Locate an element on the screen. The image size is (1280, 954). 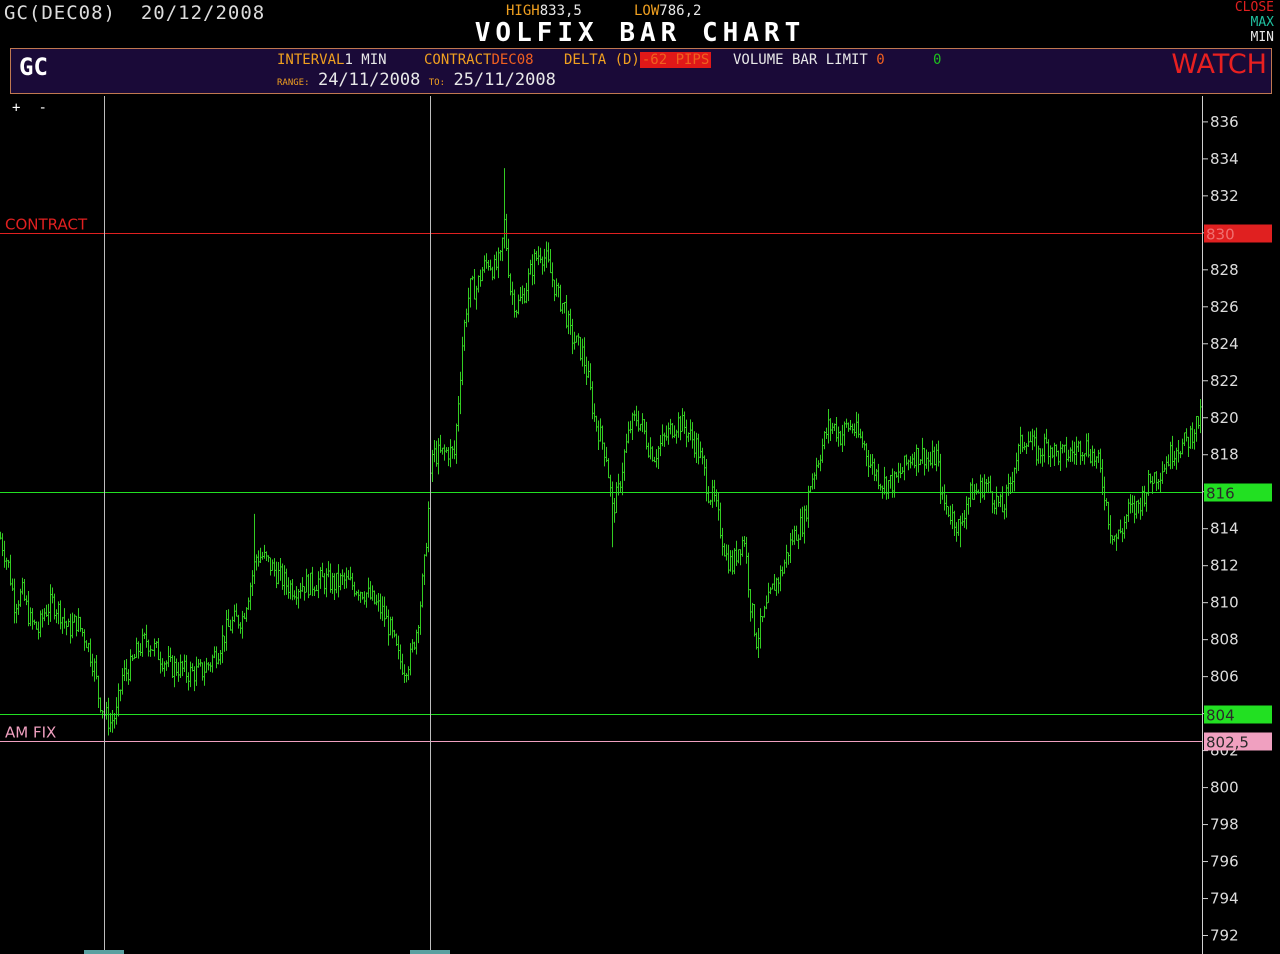
y-tick-label: 800 is located at coordinates (1224, 788).